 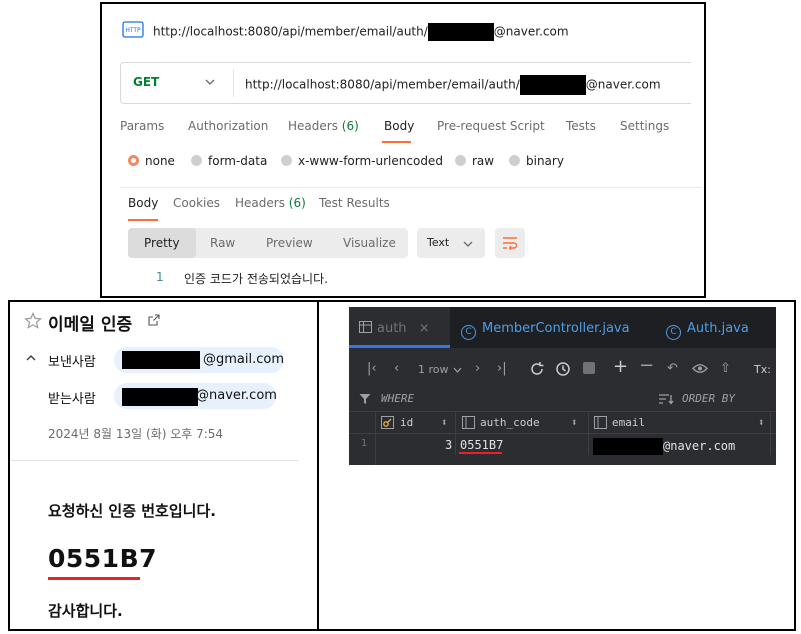 I want to click on refresh-icon, so click(x=537, y=369).